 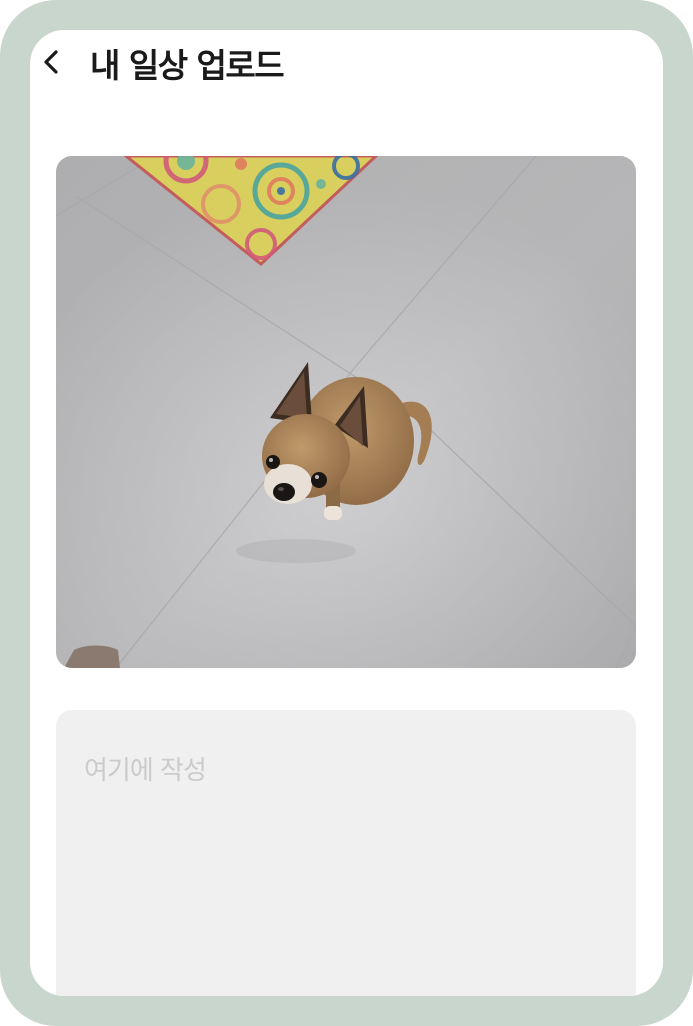 What do you see at coordinates (187, 65) in the screenshot?
I see `page-title: 내 일상 업로드` at bounding box center [187, 65].